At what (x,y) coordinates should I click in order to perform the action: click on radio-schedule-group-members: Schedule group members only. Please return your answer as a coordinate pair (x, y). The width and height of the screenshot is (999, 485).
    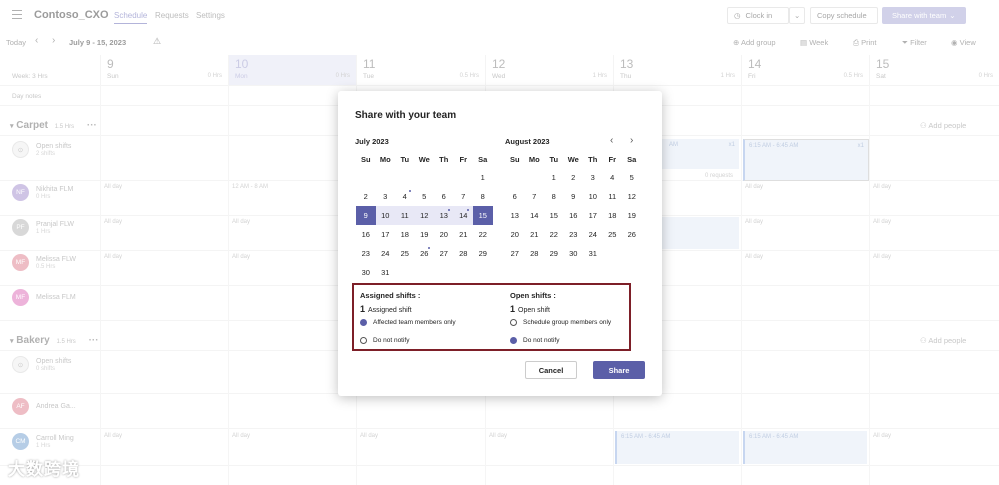
    Looking at the image, I should click on (560, 322).